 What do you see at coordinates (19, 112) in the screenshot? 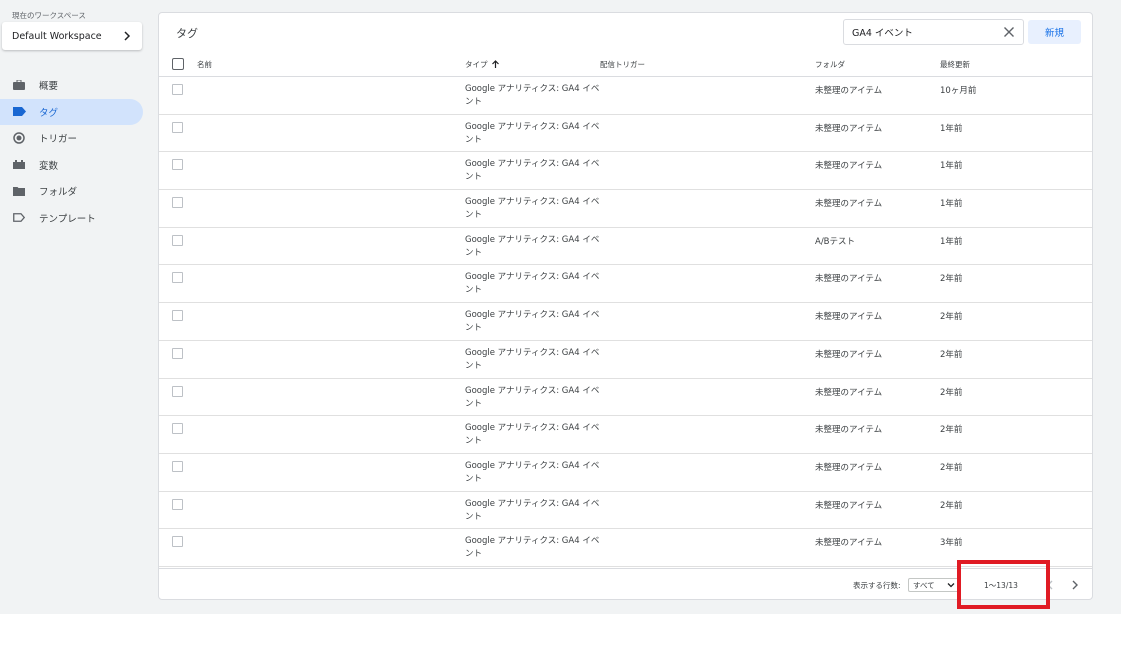
I see `tag-icon` at bounding box center [19, 112].